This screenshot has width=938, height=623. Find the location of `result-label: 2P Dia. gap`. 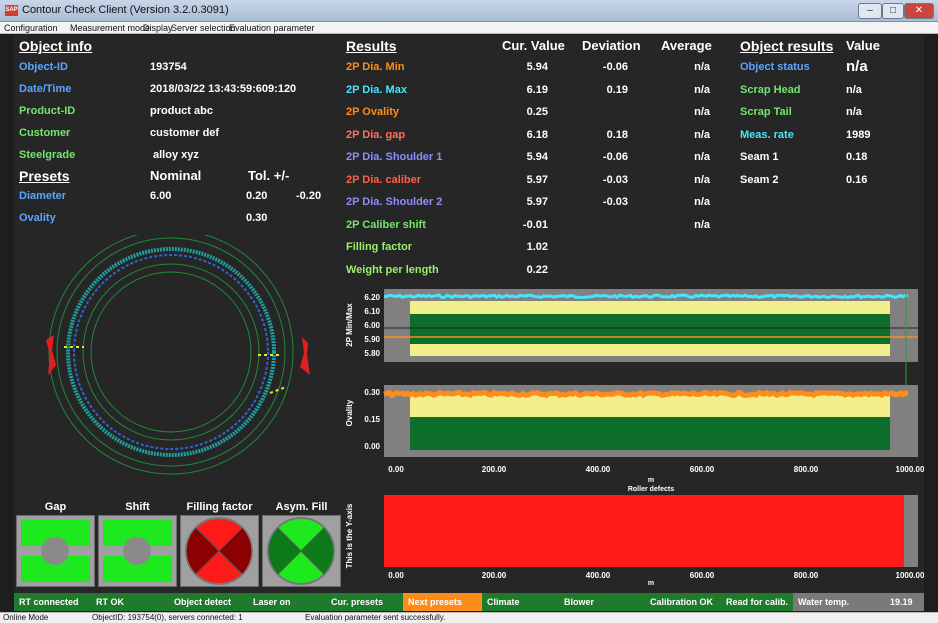

result-label: 2P Dia. gap is located at coordinates (376, 134).